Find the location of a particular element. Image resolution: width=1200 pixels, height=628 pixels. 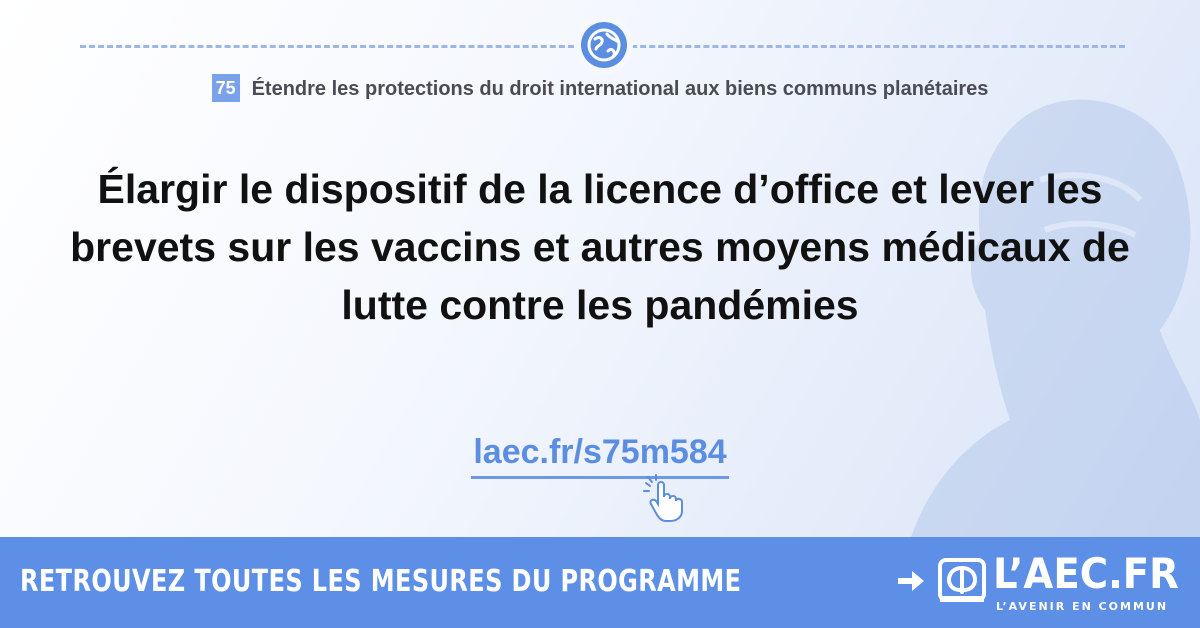

pointer-hand-icon is located at coordinates (663, 498).